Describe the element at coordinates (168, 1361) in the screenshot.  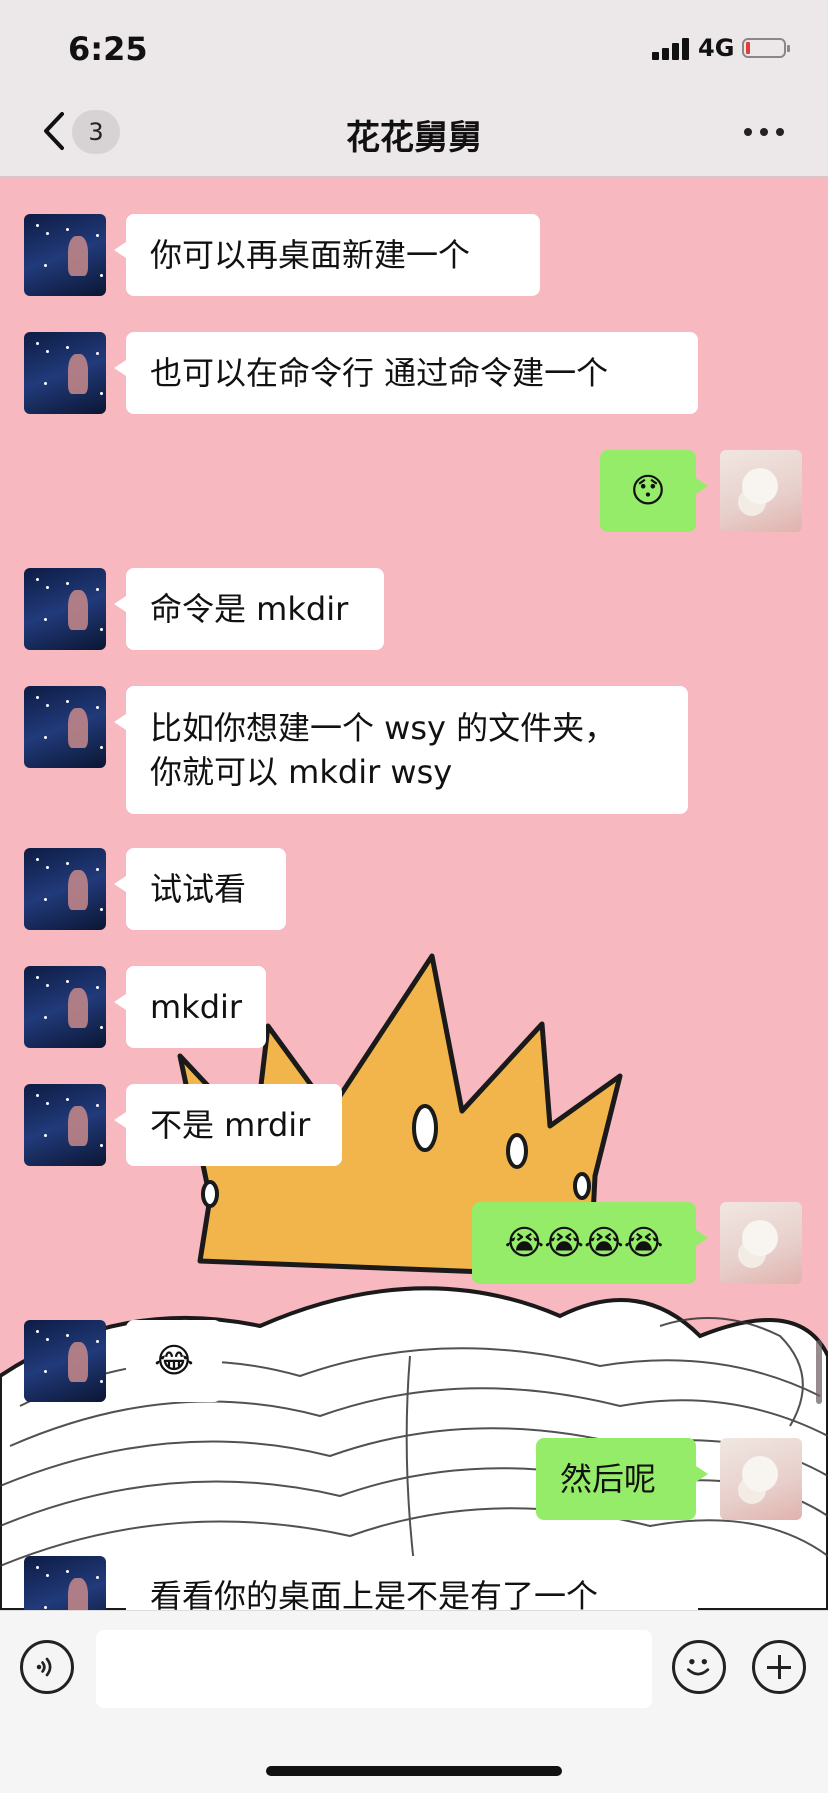
I see `message-bubble: 😂` at that location.